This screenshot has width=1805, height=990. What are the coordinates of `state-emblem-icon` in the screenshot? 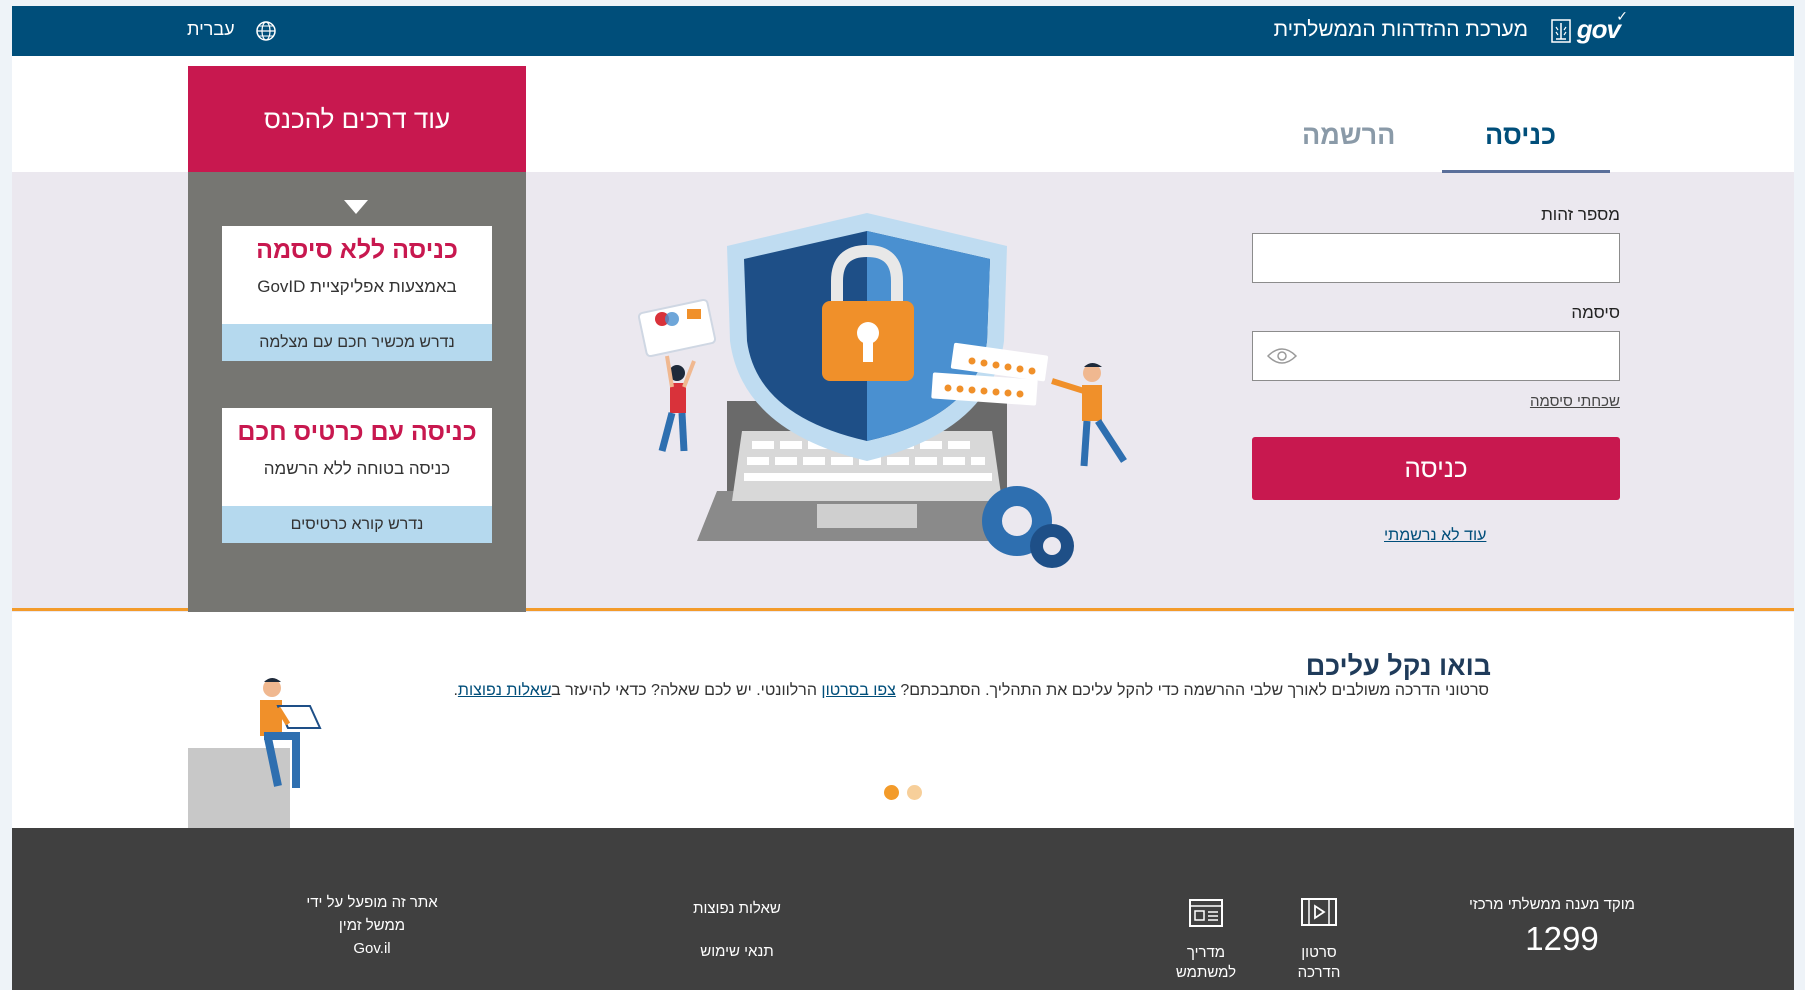 It's located at (1561, 31).